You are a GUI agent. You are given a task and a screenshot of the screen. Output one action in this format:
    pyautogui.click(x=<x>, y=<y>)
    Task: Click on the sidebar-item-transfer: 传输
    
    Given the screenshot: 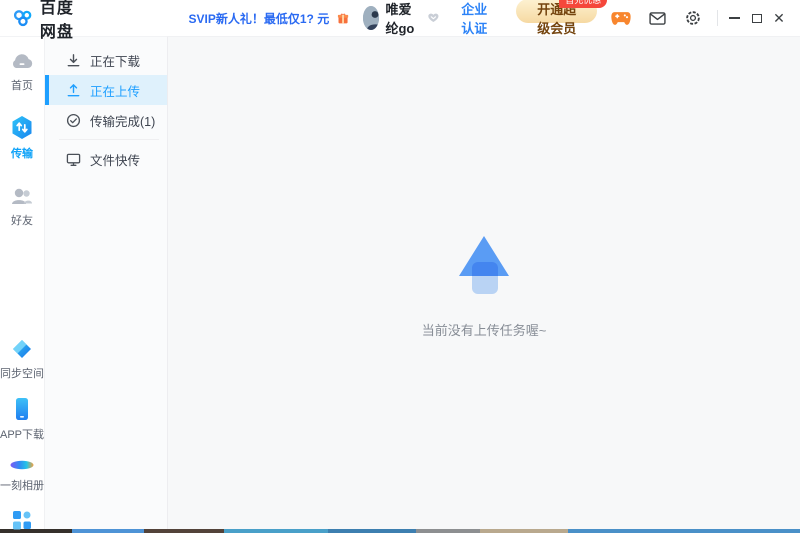 What is the action you would take?
    pyautogui.click(x=22, y=138)
    